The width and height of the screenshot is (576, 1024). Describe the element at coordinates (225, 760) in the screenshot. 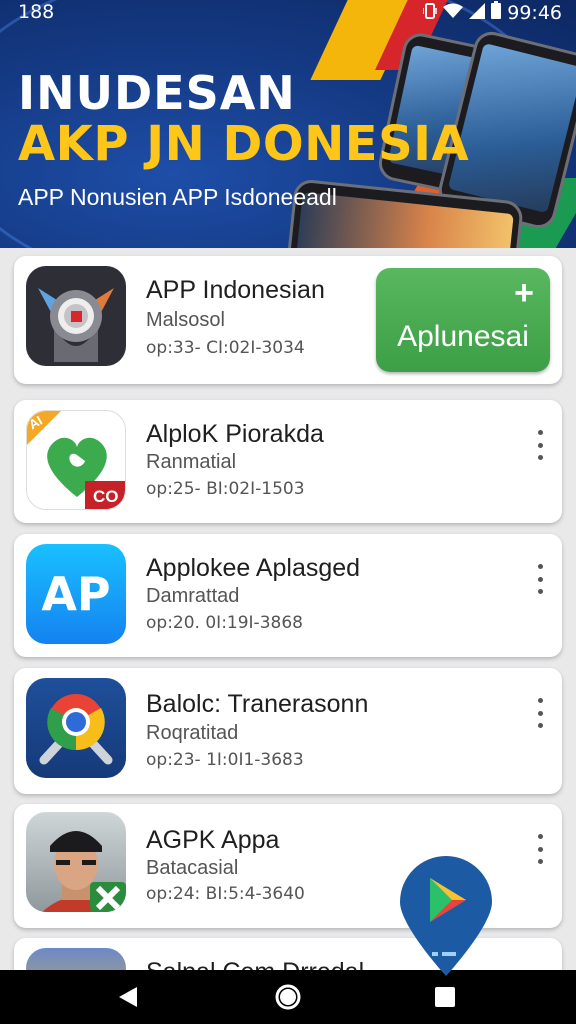

I see `app-meta: op:23- 1I:0I1-3683` at that location.